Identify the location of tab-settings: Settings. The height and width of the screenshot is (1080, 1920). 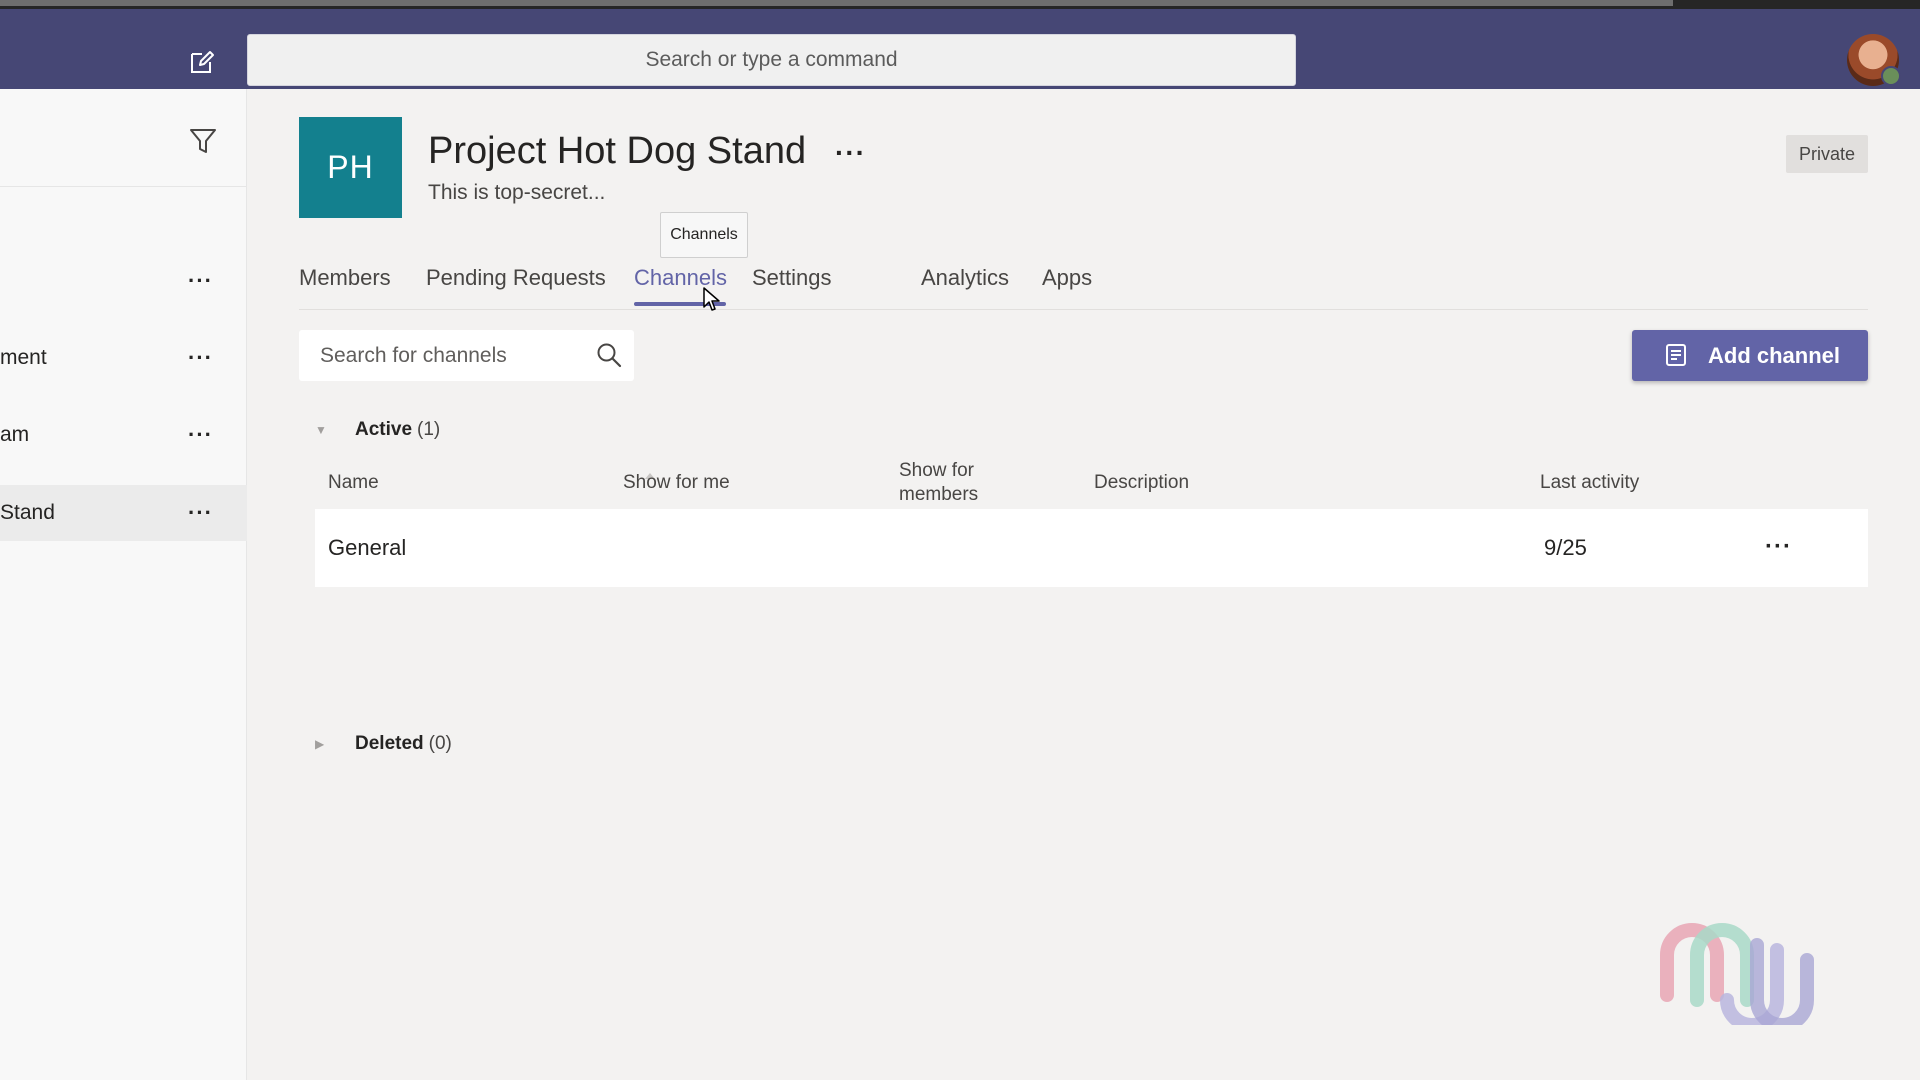
(792, 278).